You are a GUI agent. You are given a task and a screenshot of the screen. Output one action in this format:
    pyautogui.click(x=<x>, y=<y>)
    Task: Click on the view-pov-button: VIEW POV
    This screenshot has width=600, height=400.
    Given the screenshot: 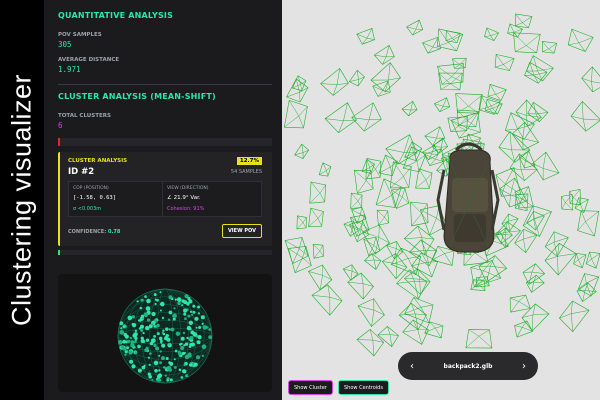 What is the action you would take?
    pyautogui.click(x=241, y=231)
    